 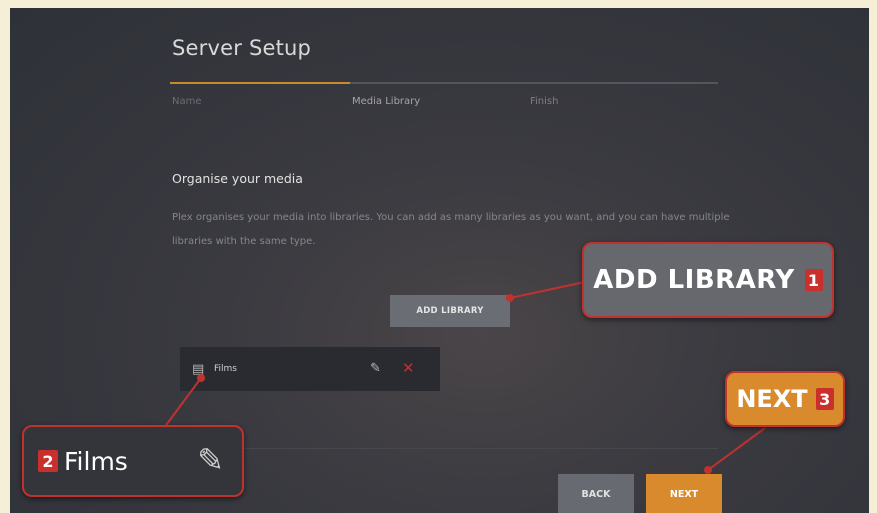 I want to click on pencil-icon: ✎, so click(x=210, y=460).